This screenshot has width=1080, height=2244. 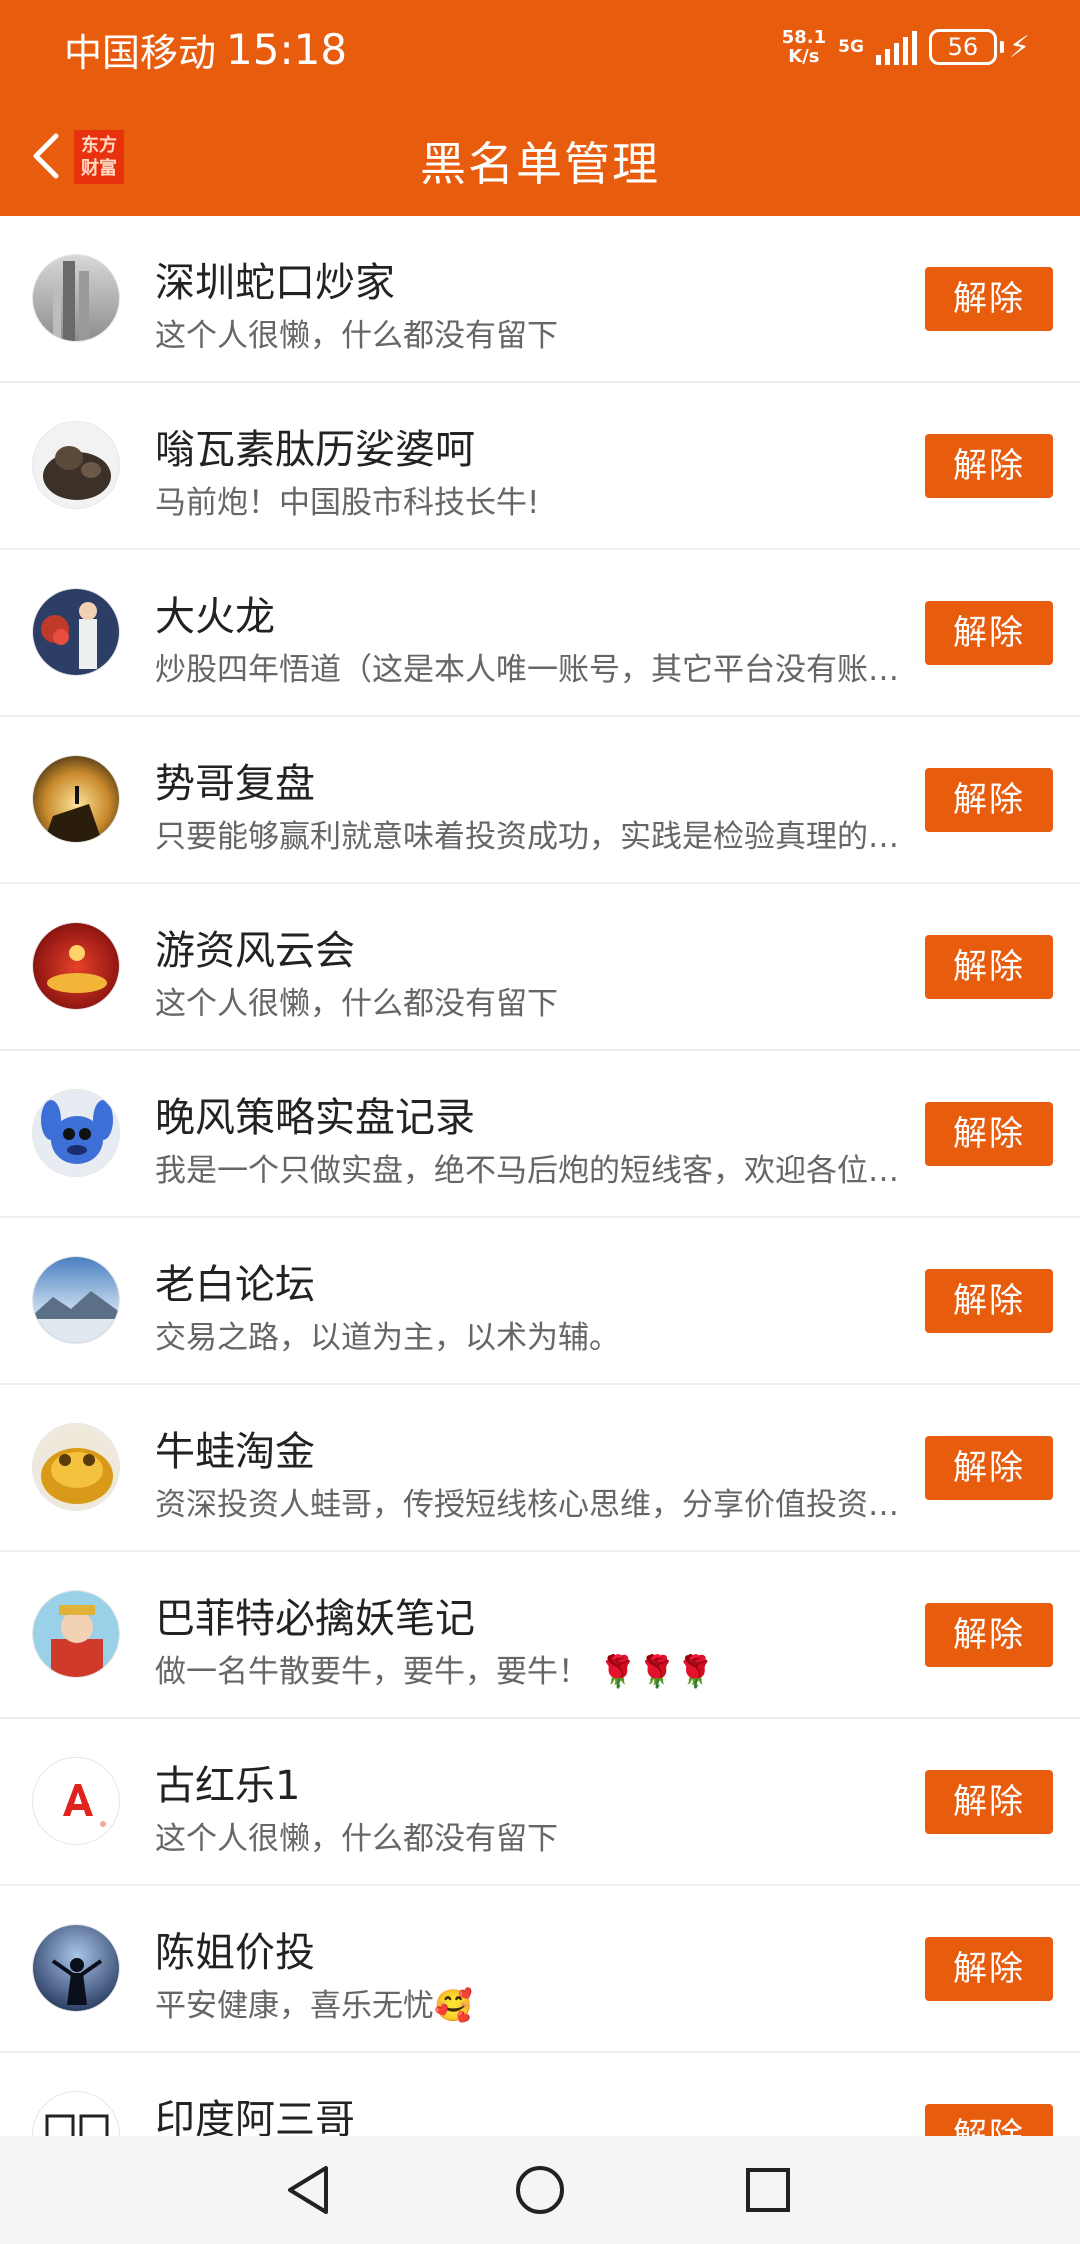 I want to click on battery-icon: 56, so click(x=966, y=47).